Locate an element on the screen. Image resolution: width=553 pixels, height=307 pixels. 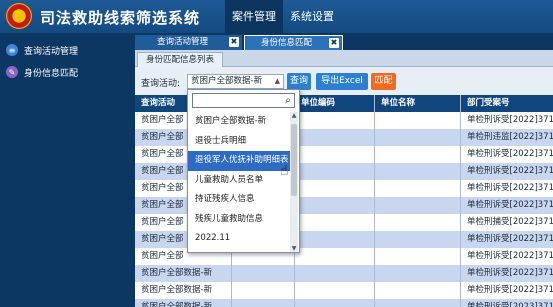
dropdown-option: 2022.10 is located at coordinates (239, 251).